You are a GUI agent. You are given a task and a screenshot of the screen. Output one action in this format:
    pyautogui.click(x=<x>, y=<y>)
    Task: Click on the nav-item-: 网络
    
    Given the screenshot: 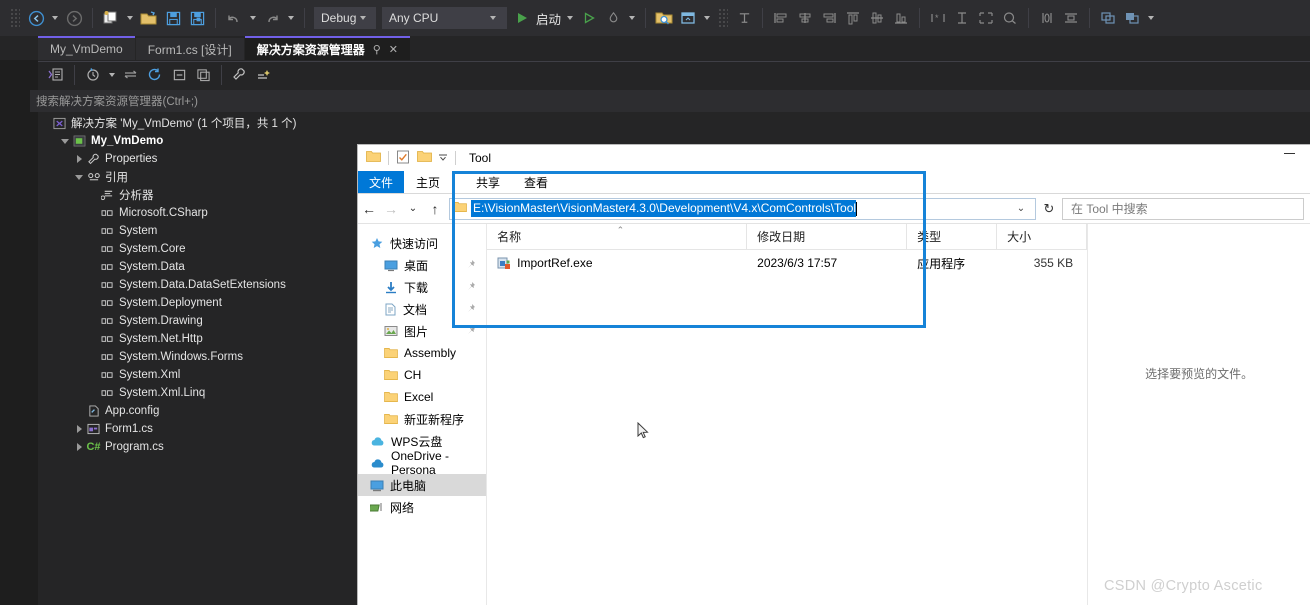 What is the action you would take?
    pyautogui.click(x=422, y=507)
    